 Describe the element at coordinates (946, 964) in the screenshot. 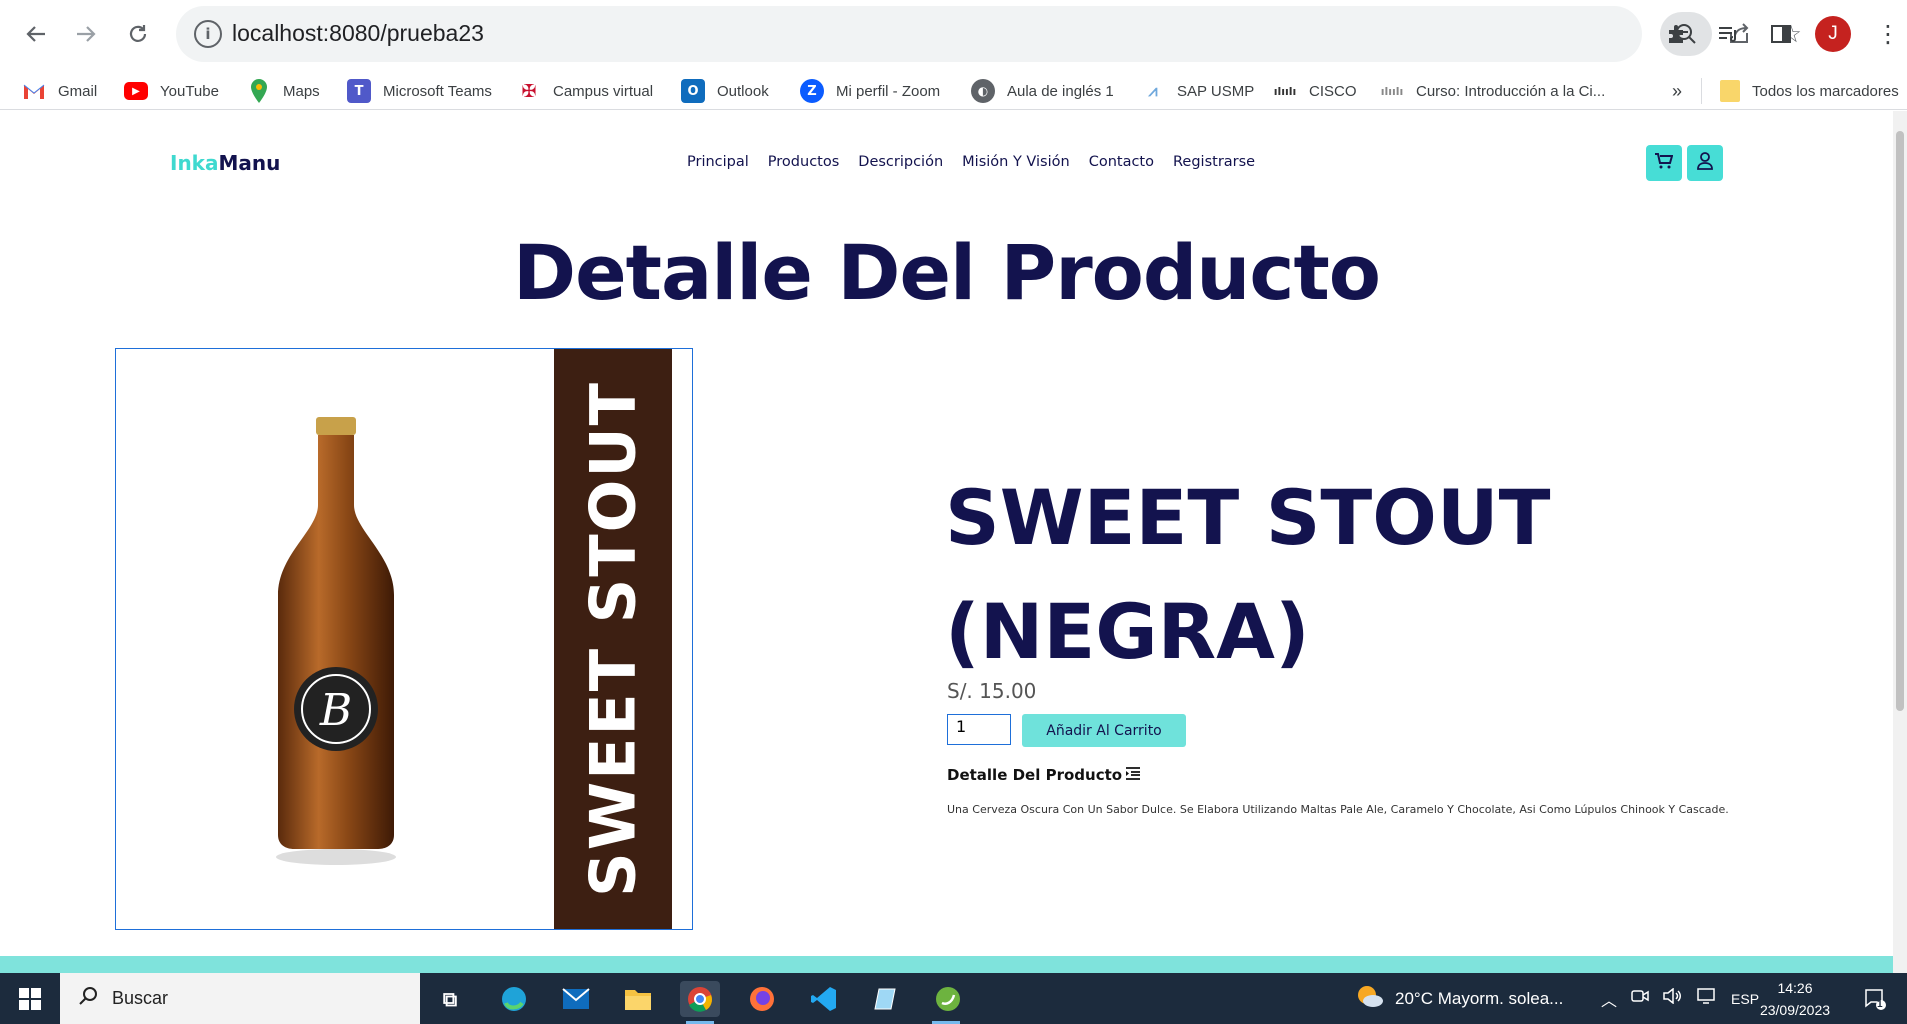

I see `footer-bar` at that location.